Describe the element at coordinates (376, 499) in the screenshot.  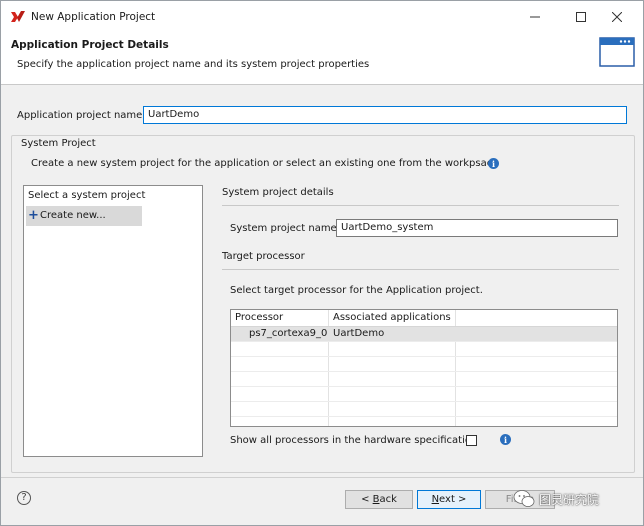
I see `back-button-mnemonic: B` at that location.